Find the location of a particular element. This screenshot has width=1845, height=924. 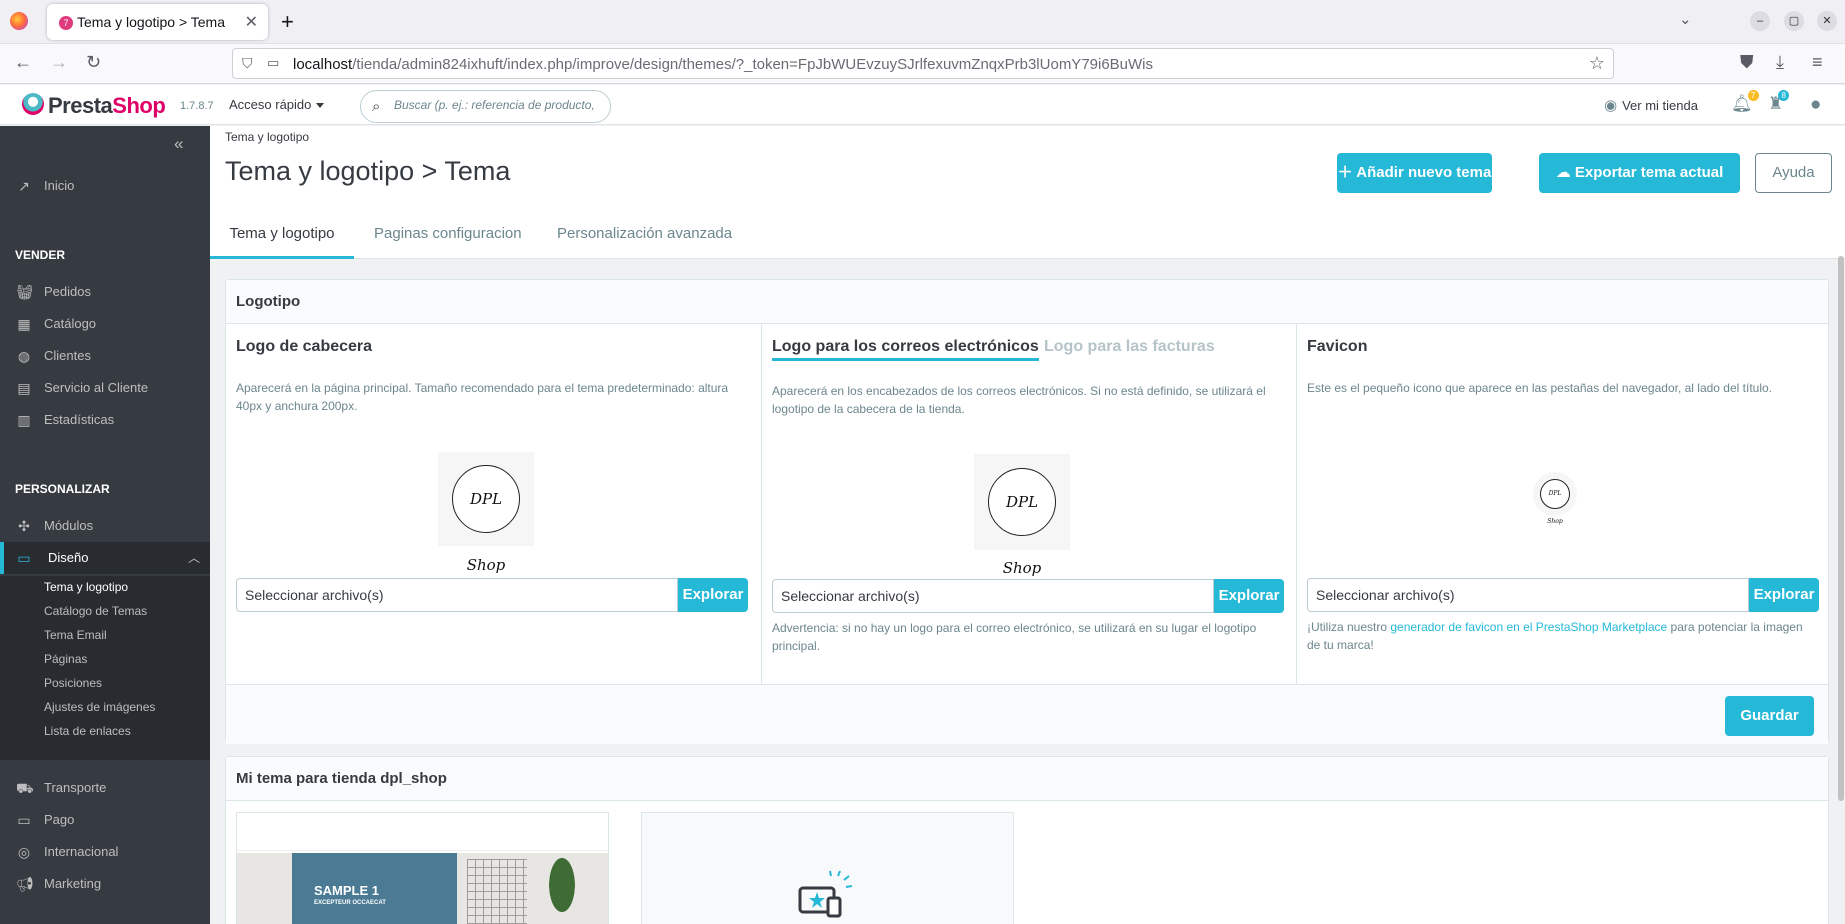

sidebar-item-diseno: ▭ Diseño ︿ is located at coordinates (105, 558).